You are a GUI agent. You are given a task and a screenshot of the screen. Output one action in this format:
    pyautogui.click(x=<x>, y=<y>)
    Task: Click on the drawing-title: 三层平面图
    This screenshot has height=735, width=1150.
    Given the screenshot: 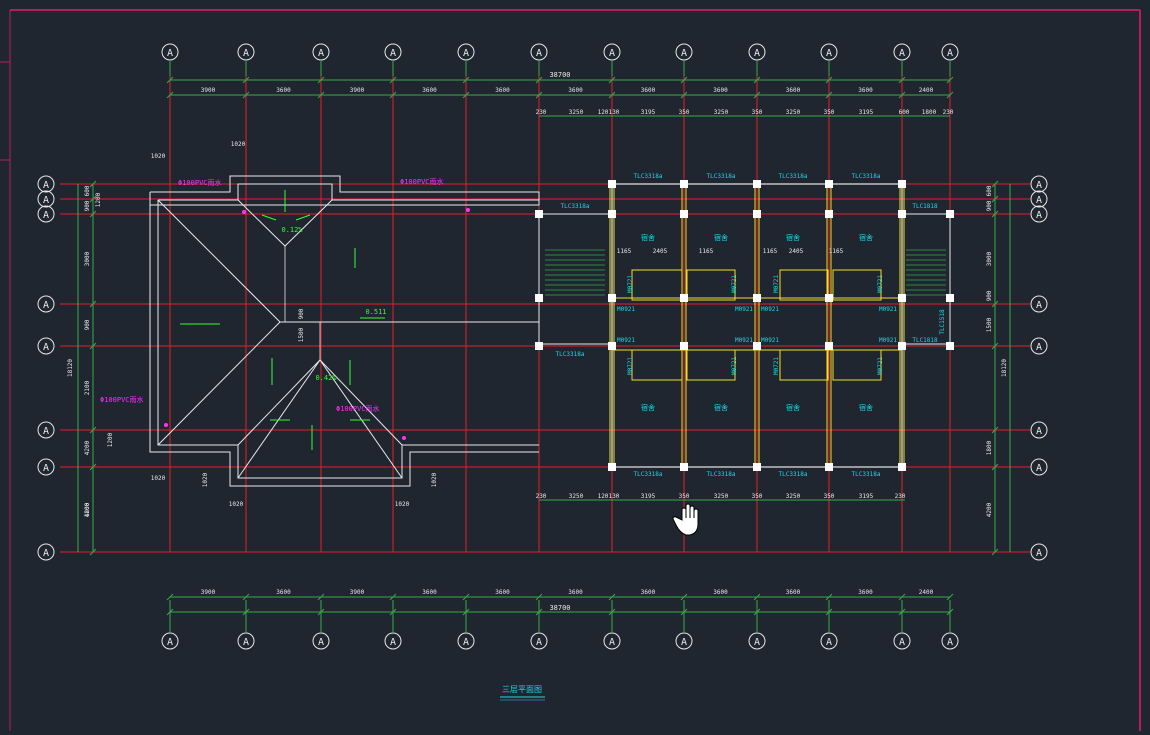 What is the action you would take?
    pyautogui.click(x=522, y=689)
    